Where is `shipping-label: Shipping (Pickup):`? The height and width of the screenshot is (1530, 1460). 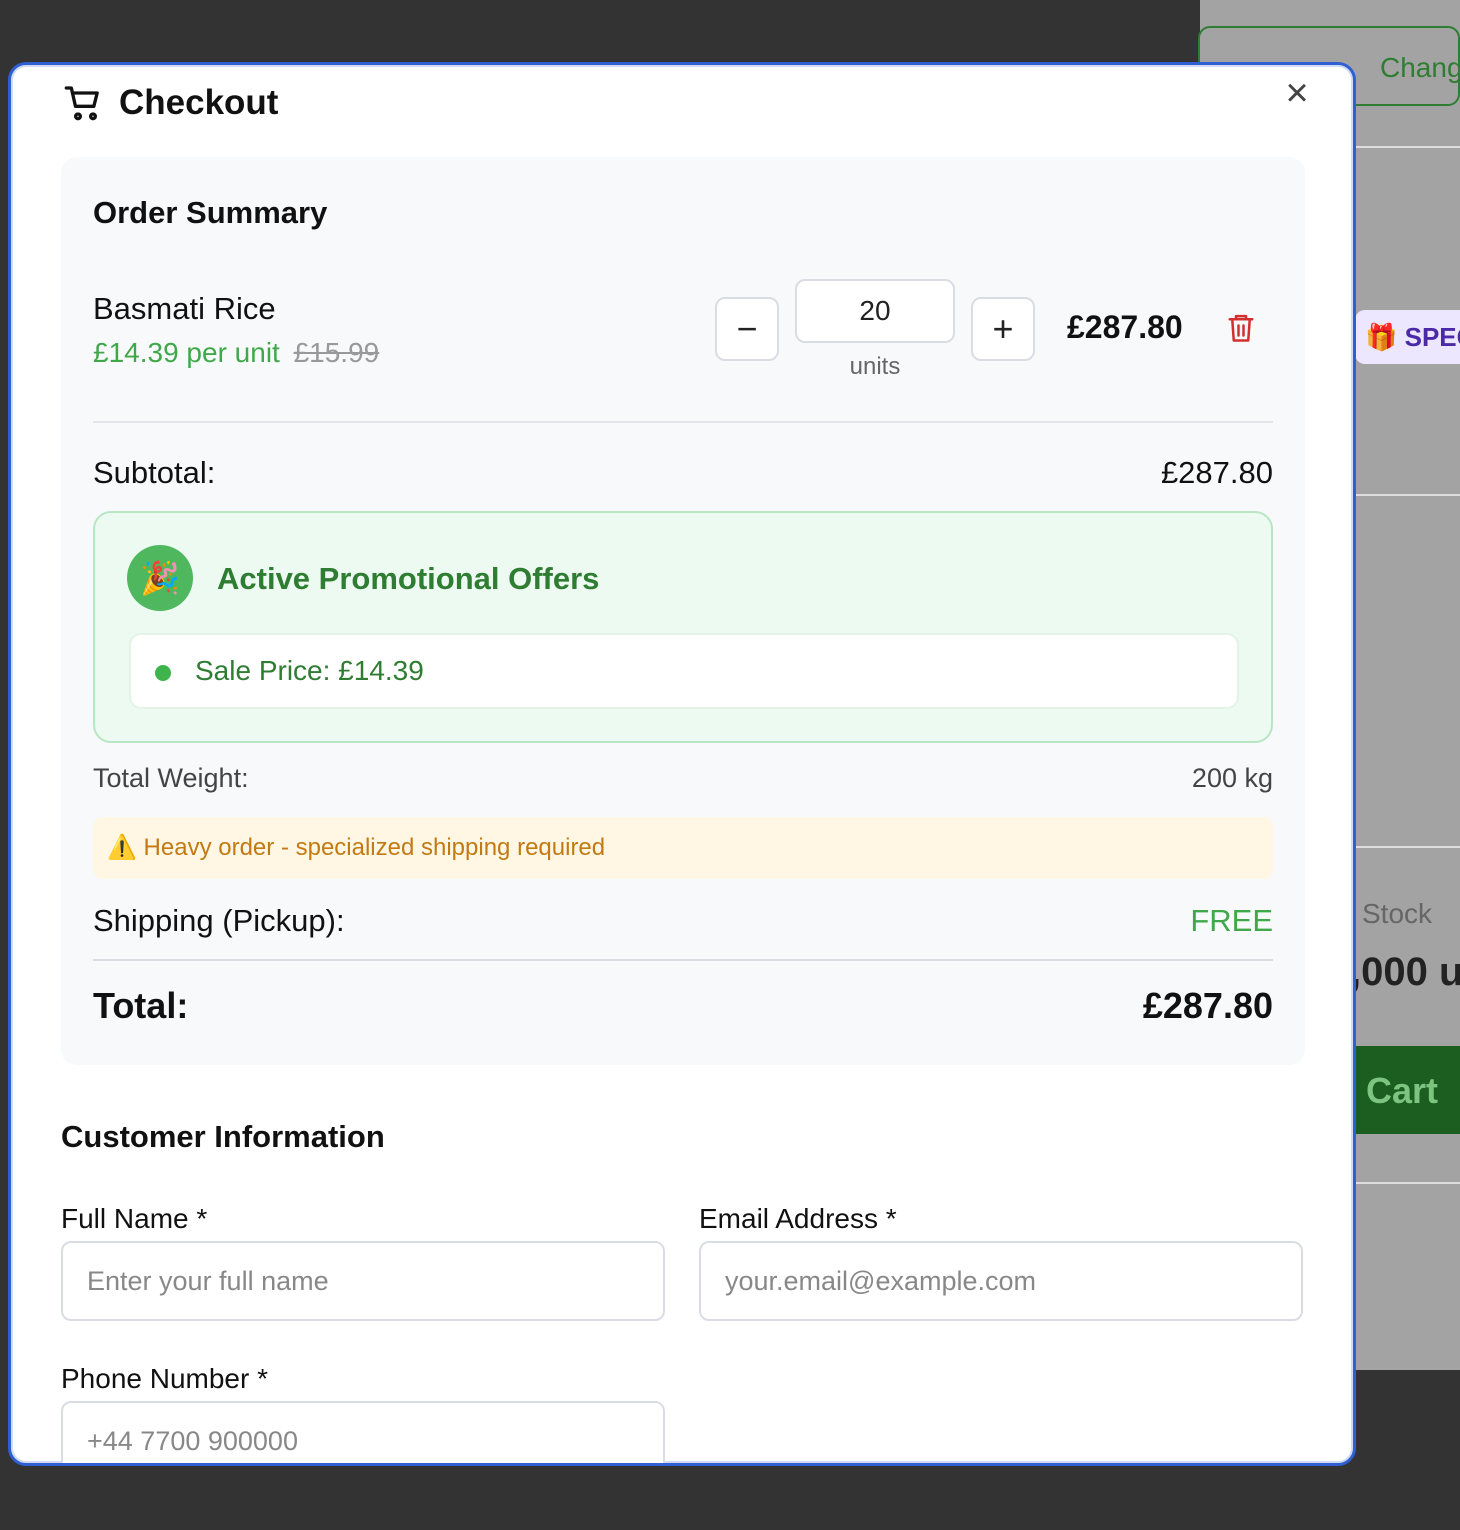
shipping-label: Shipping (Pickup): is located at coordinates (219, 920).